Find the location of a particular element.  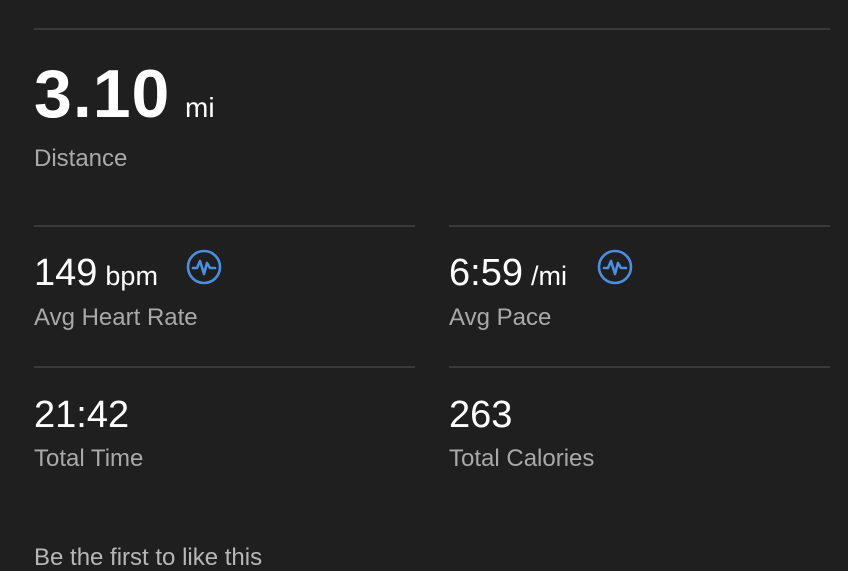

avg-pace-label: Avg Pace is located at coordinates (500, 317).